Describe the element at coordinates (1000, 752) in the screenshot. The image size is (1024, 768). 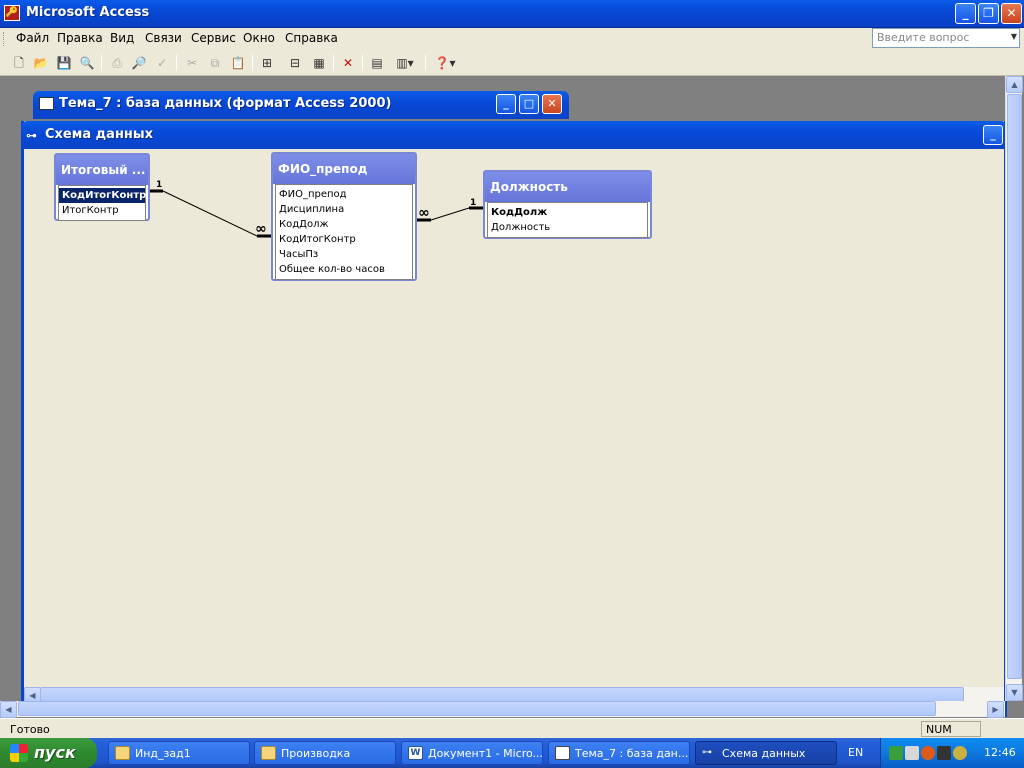
I see `clock: 12:46` at that location.